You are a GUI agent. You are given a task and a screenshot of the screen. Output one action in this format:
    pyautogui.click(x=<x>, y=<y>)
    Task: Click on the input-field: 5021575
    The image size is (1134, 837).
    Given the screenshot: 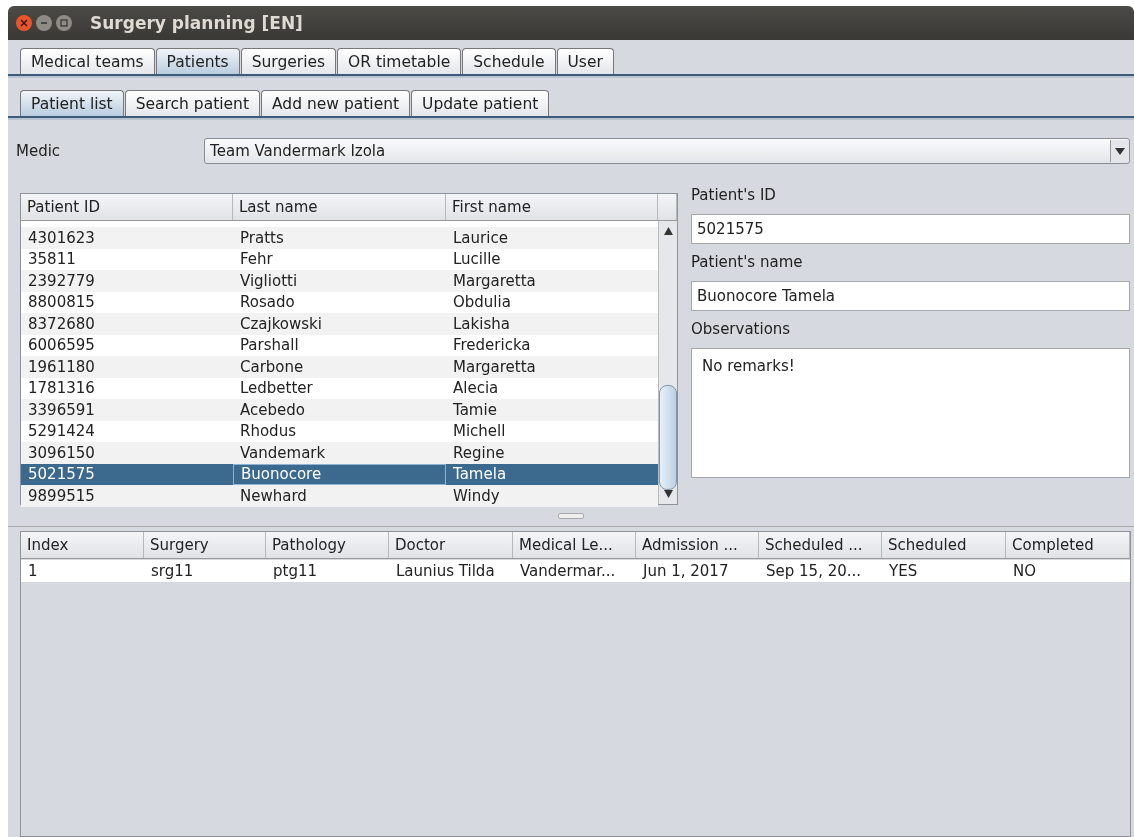 What is the action you would take?
    pyautogui.click(x=910, y=229)
    